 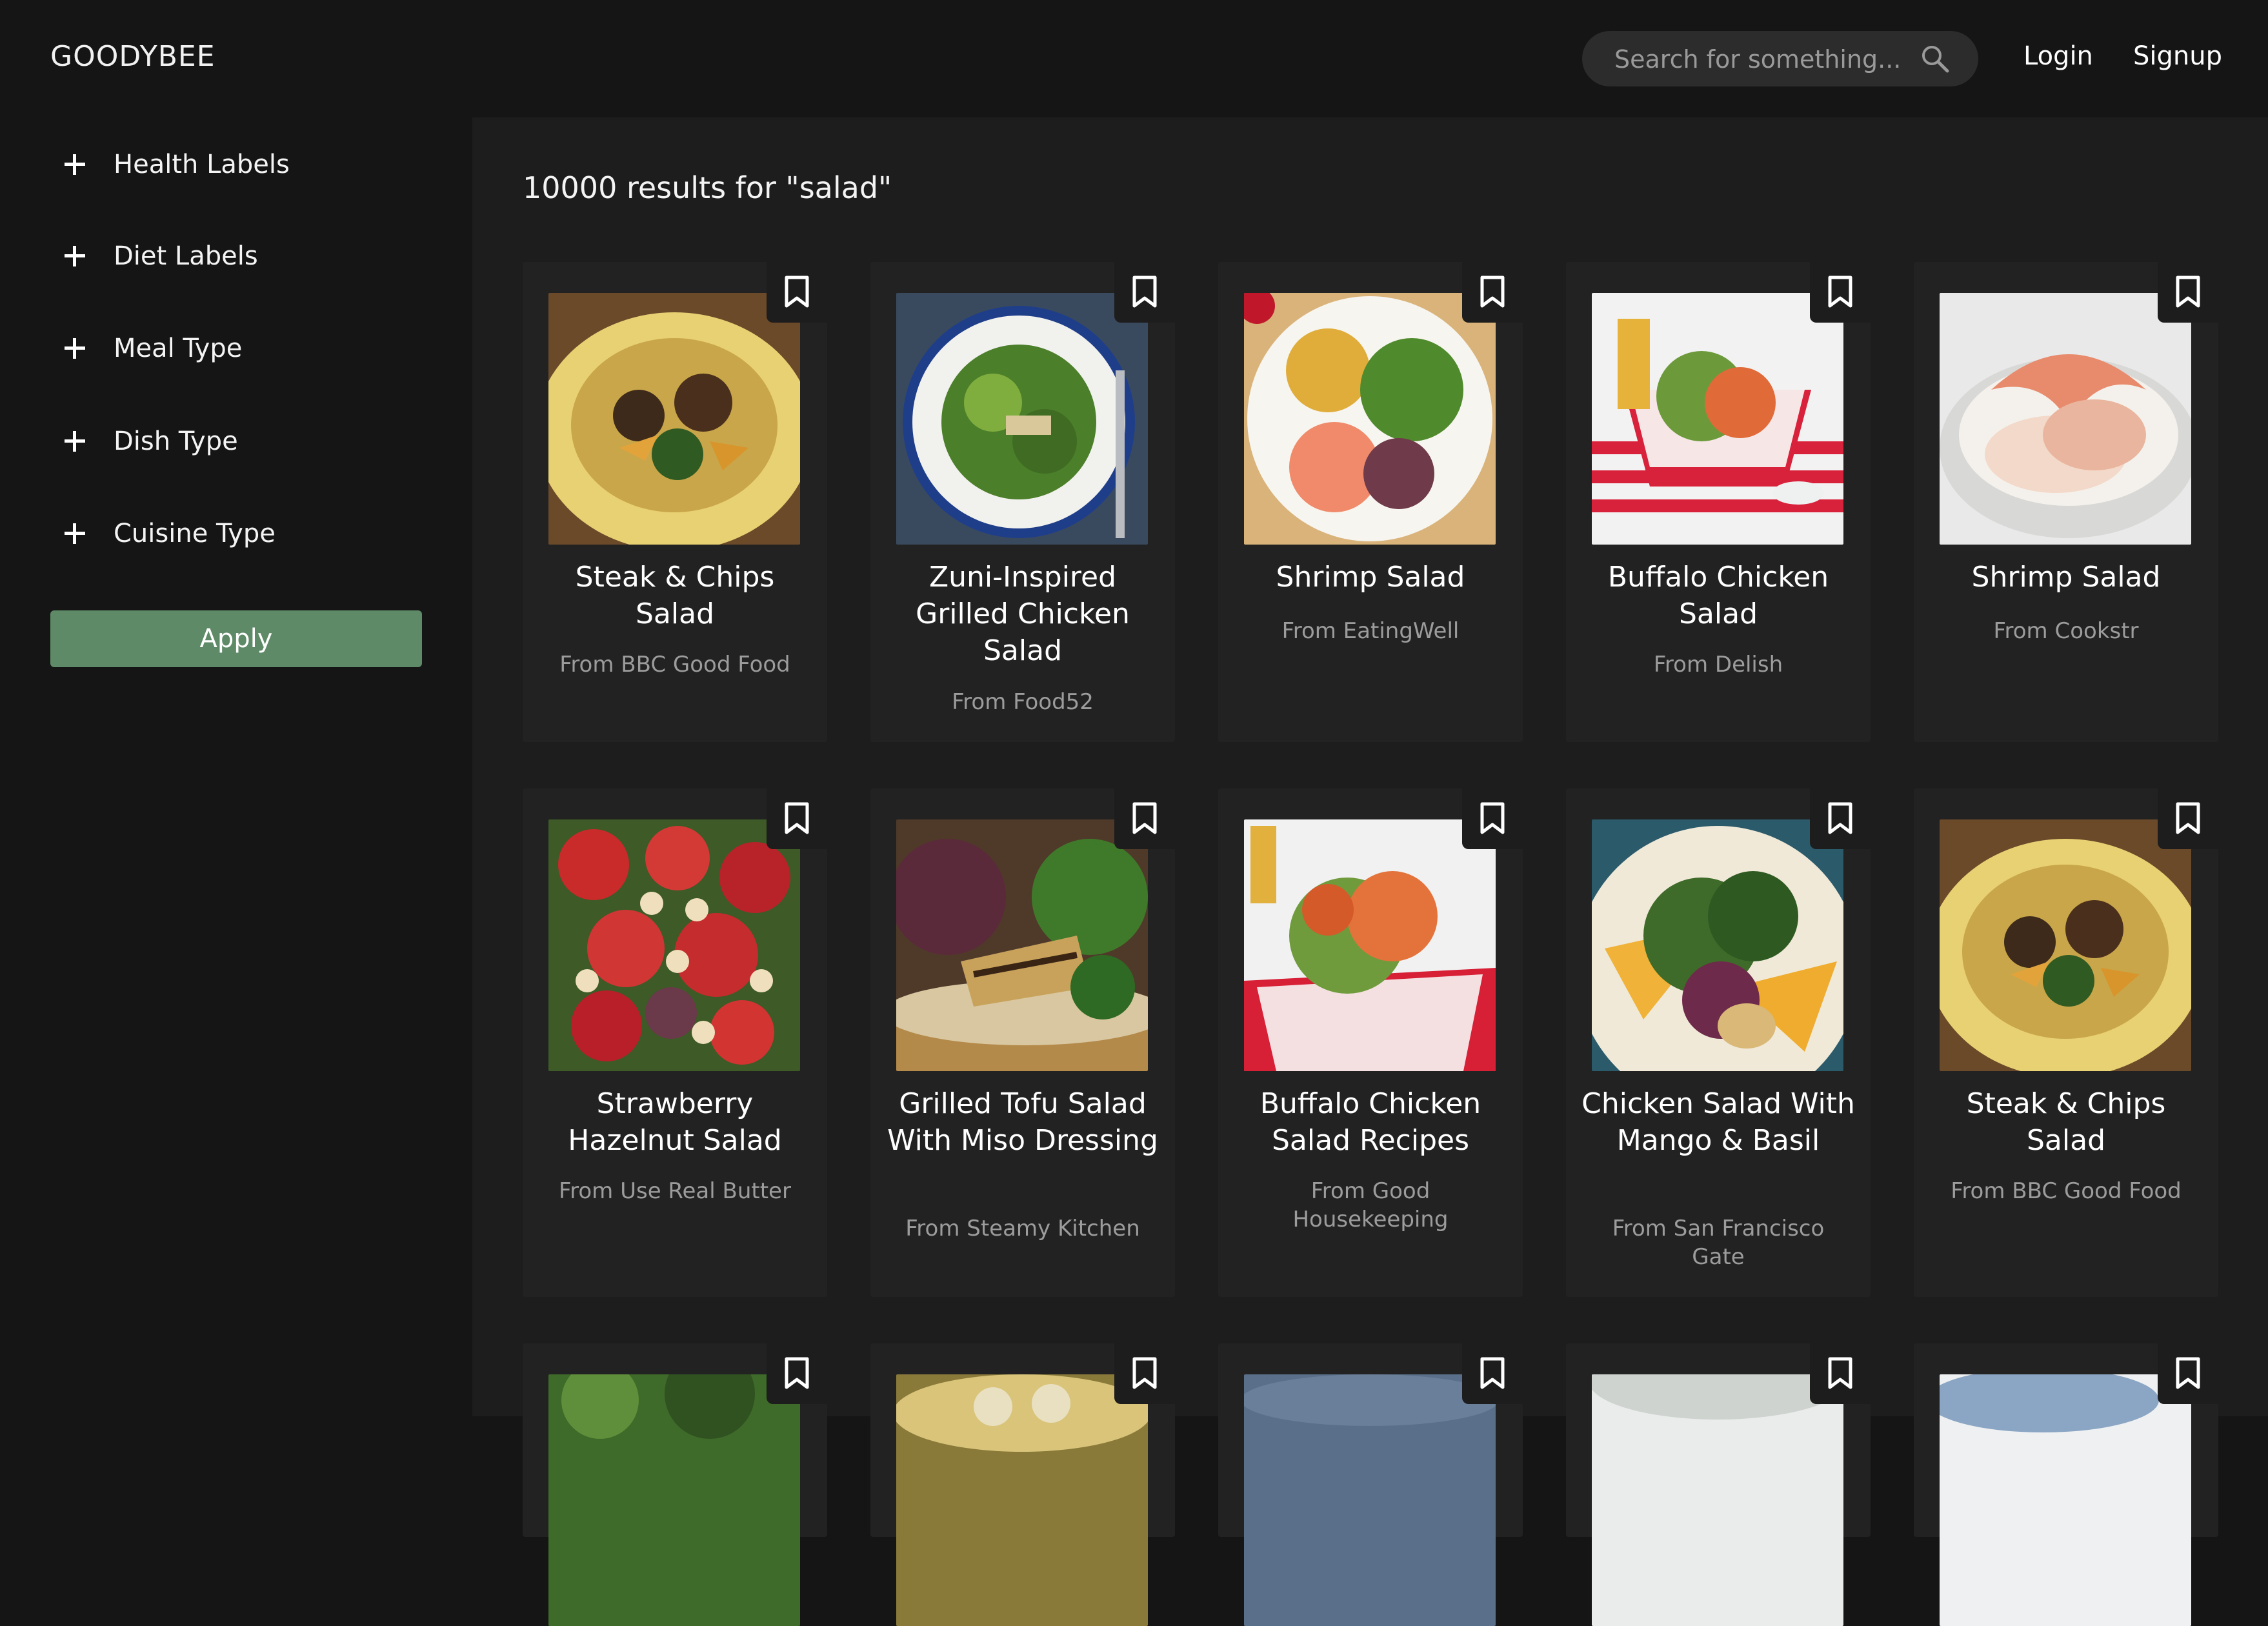 I want to click on search-icon, so click(x=1936, y=60).